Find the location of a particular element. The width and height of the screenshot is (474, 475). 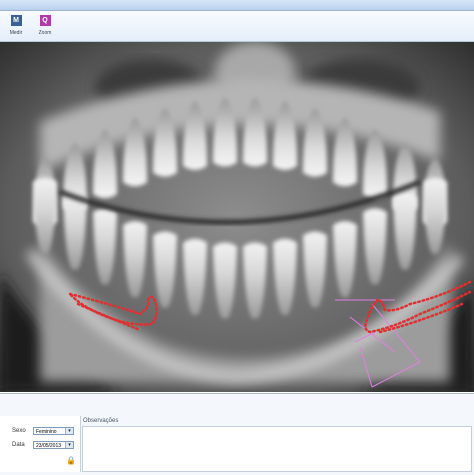

sex-label: Sexo is located at coordinates (19, 431).